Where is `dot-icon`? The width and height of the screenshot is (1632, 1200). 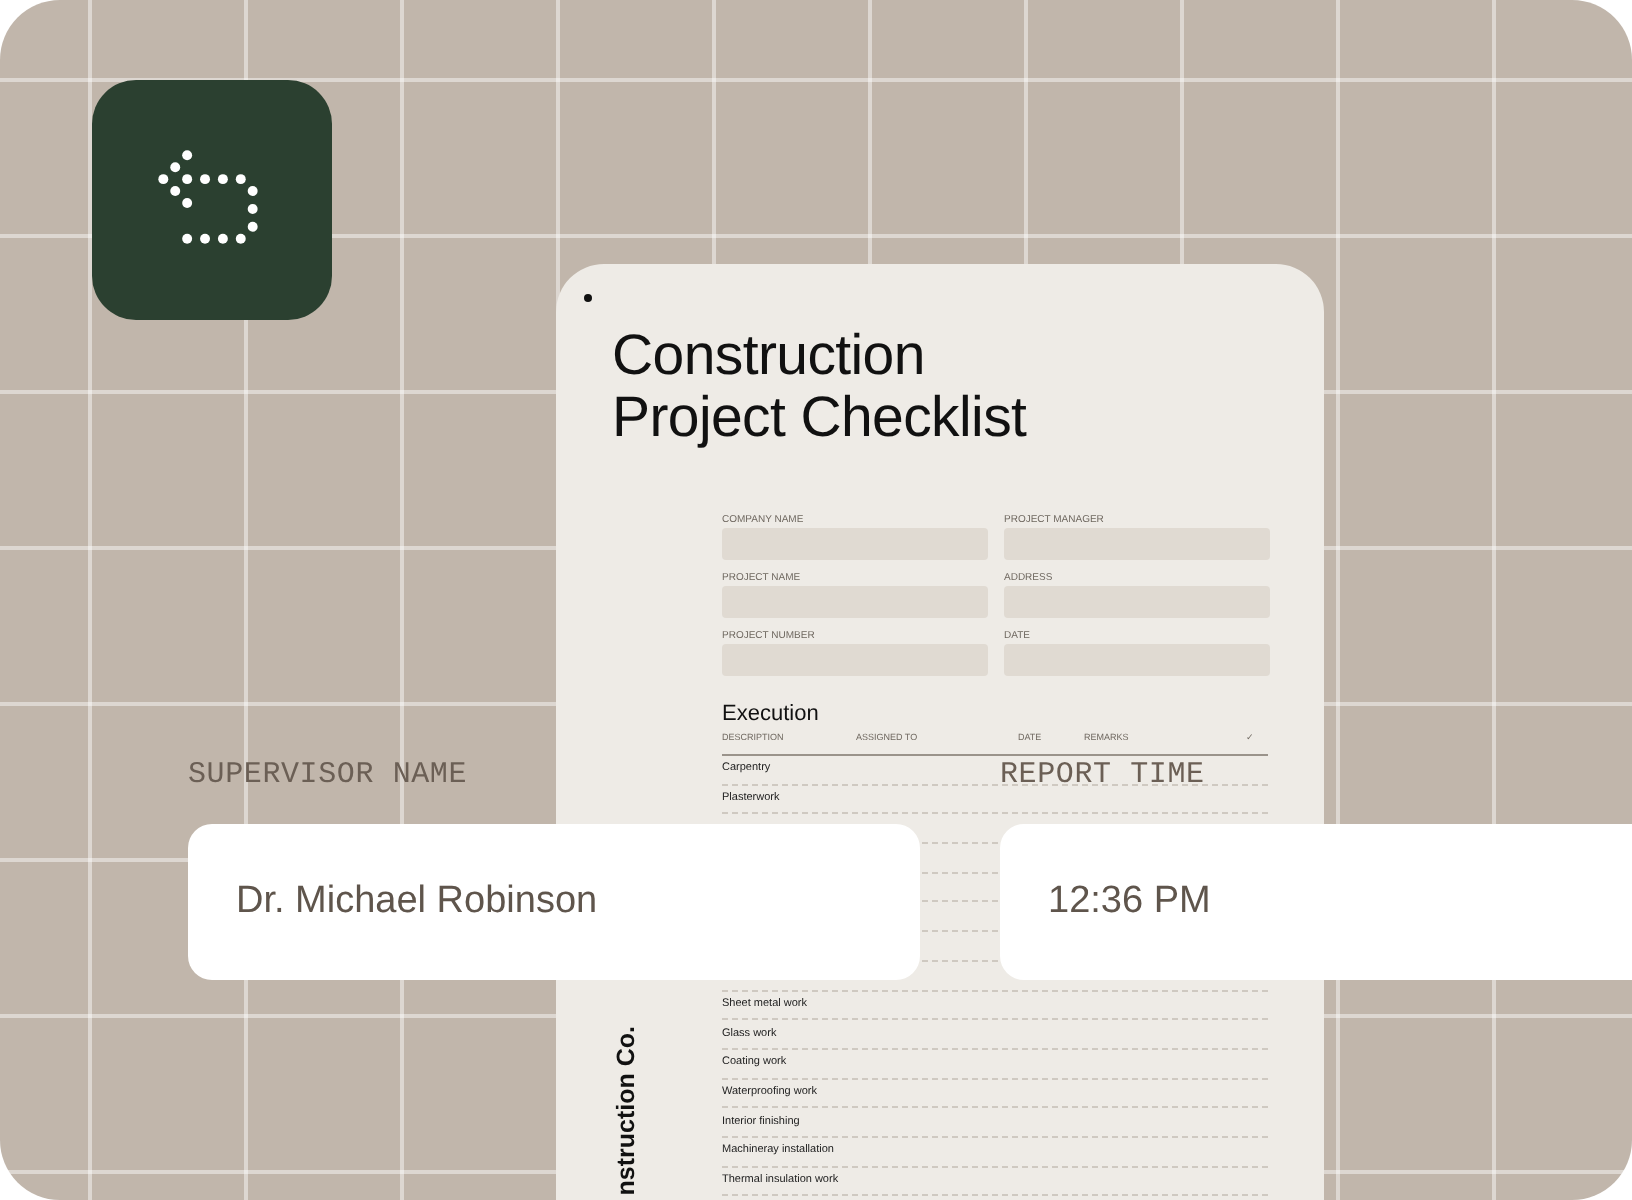
dot-icon is located at coordinates (588, 298).